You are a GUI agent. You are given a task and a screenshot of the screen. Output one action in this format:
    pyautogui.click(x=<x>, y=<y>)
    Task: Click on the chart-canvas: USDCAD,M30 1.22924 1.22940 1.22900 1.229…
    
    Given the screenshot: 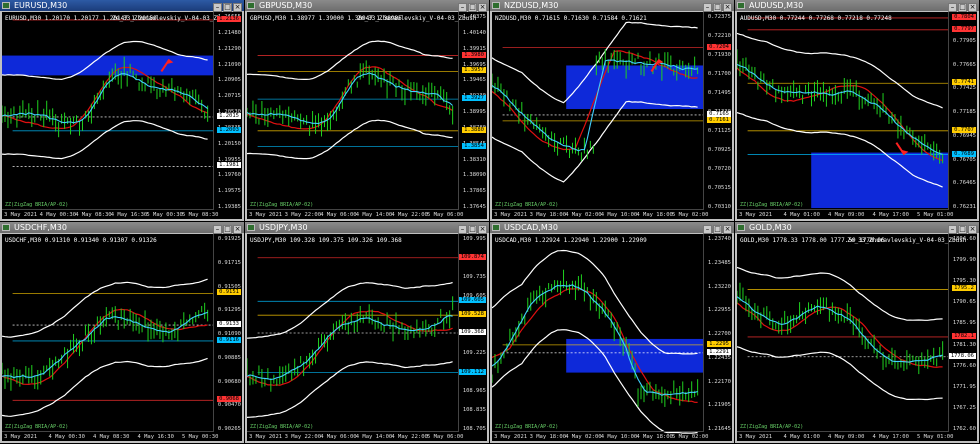 What is the action you would take?
    pyautogui.click(x=612, y=337)
    